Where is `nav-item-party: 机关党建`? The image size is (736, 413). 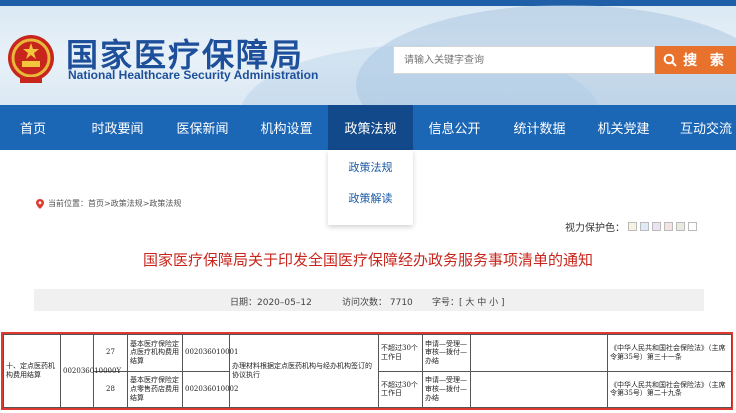 nav-item-party: 机关党建 is located at coordinates (623, 127).